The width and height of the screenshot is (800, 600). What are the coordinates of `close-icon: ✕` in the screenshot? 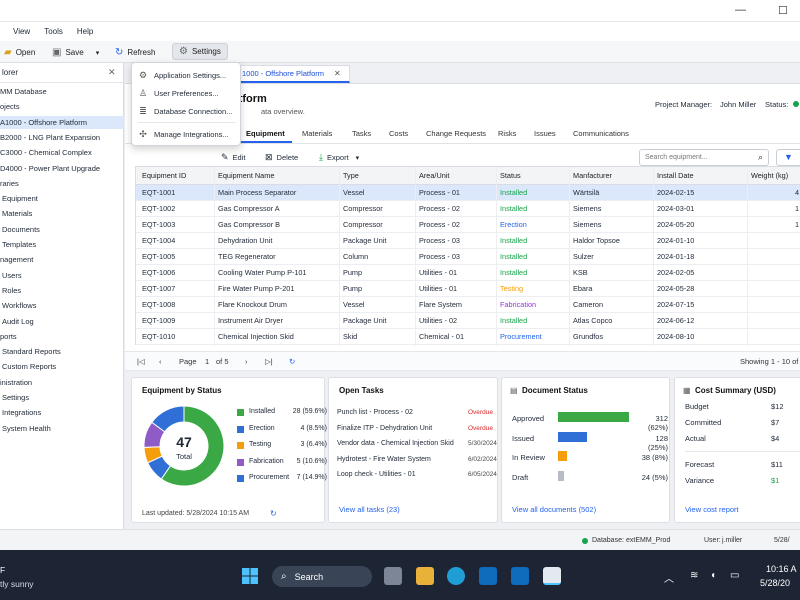 It's located at (112, 72).